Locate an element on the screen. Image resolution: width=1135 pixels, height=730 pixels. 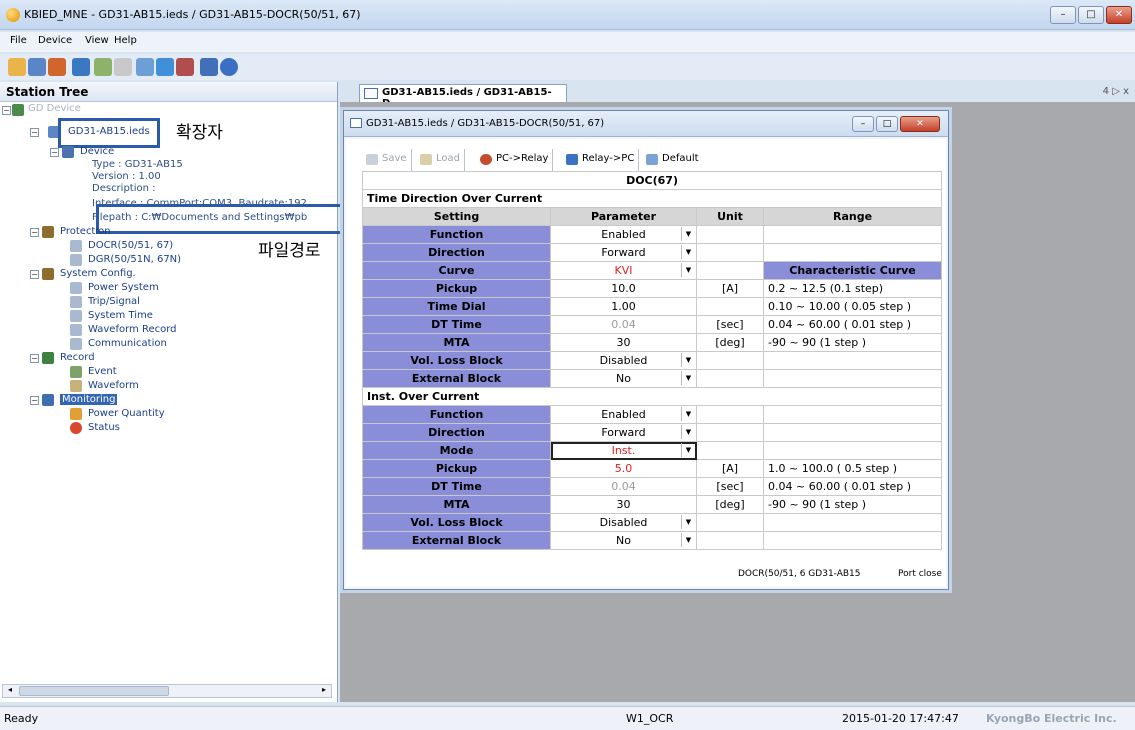
waveform-icon is located at coordinates (76, 386).